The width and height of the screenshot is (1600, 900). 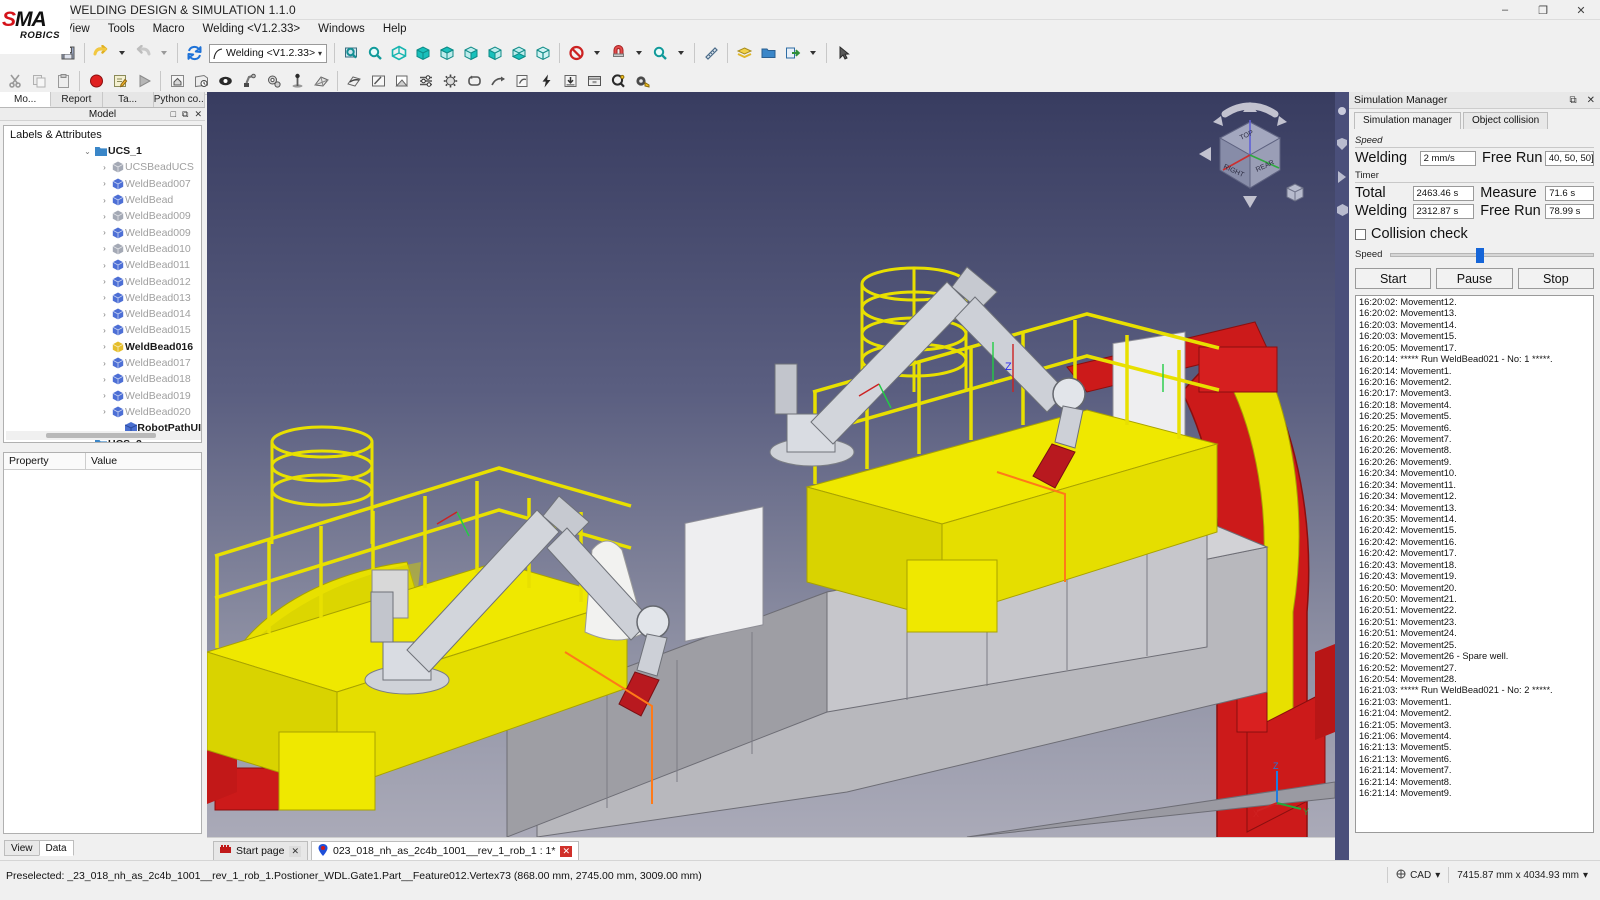 I want to click on maximize-button: ❐, so click(x=1543, y=10).